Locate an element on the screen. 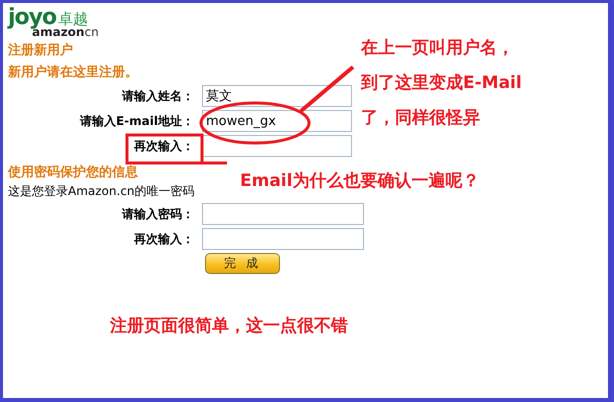 This screenshot has width=614, height=402. annotation-text: 了，同样很怪异 is located at coordinates (421, 118).